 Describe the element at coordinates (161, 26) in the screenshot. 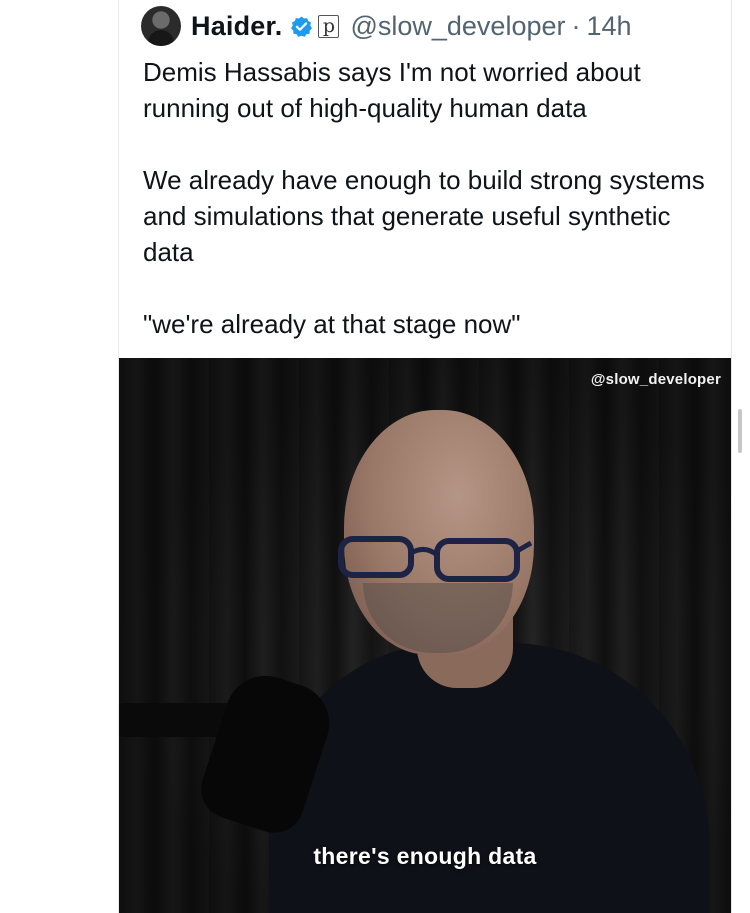

I see `avatar` at that location.